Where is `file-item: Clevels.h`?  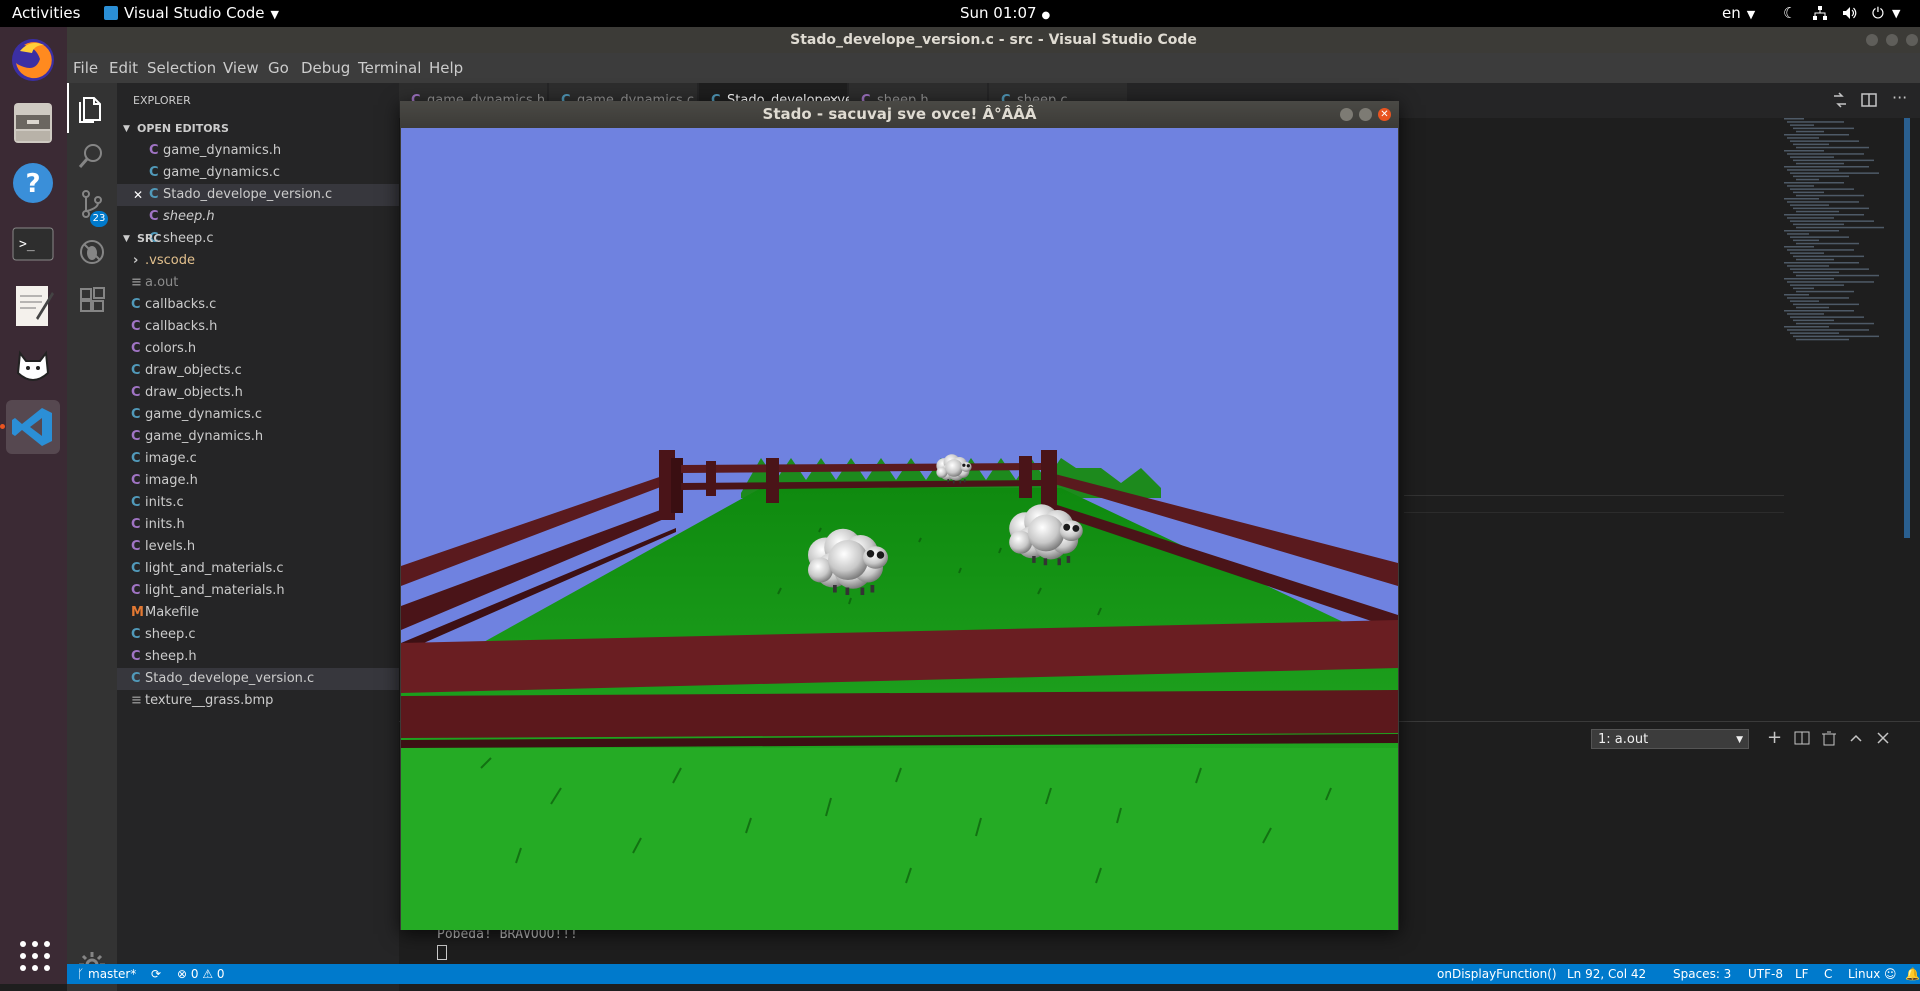
file-item: Clevels.h is located at coordinates (258, 547).